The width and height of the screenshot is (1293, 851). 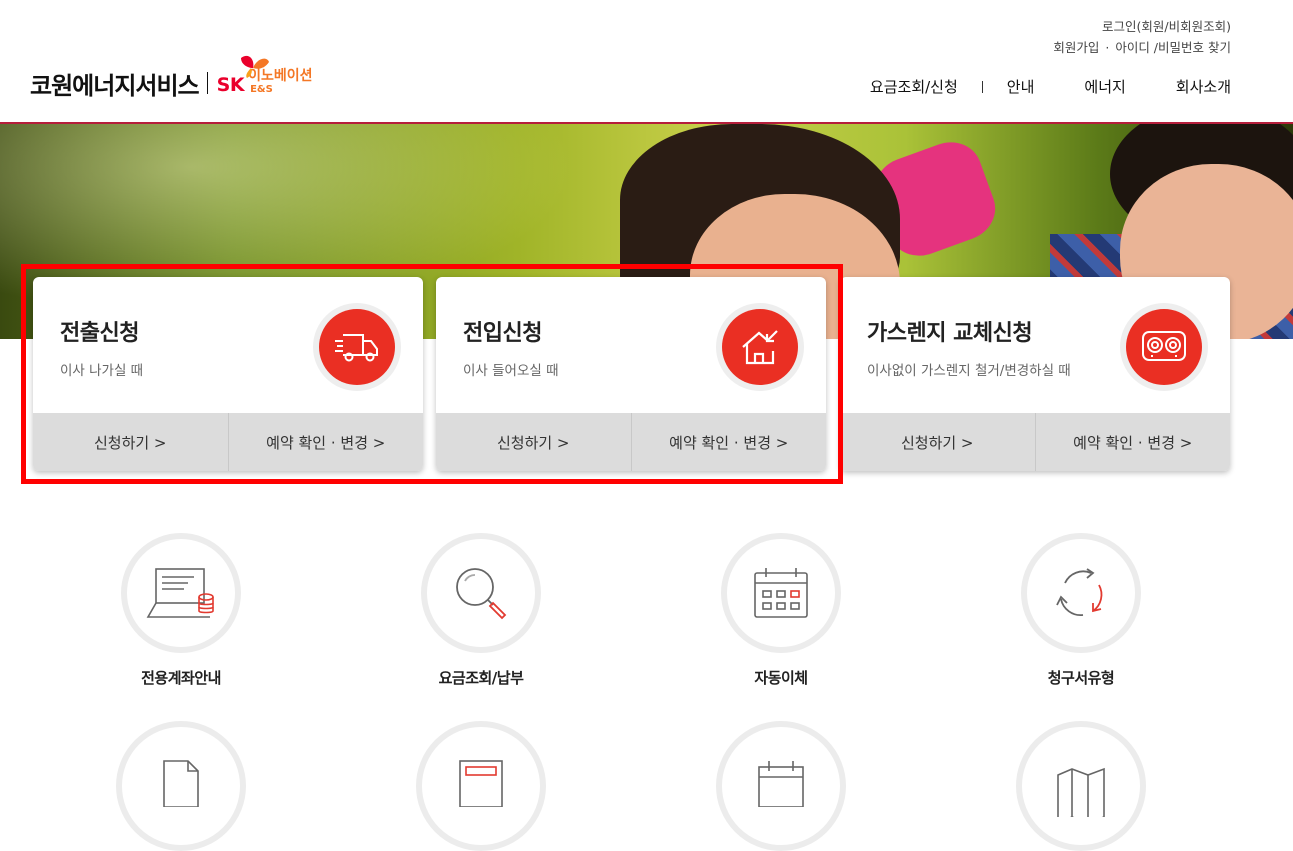 What do you see at coordinates (969, 371) in the screenshot?
I see `card-description: 이사없이 가스렌지 철거/변경하실 때` at bounding box center [969, 371].